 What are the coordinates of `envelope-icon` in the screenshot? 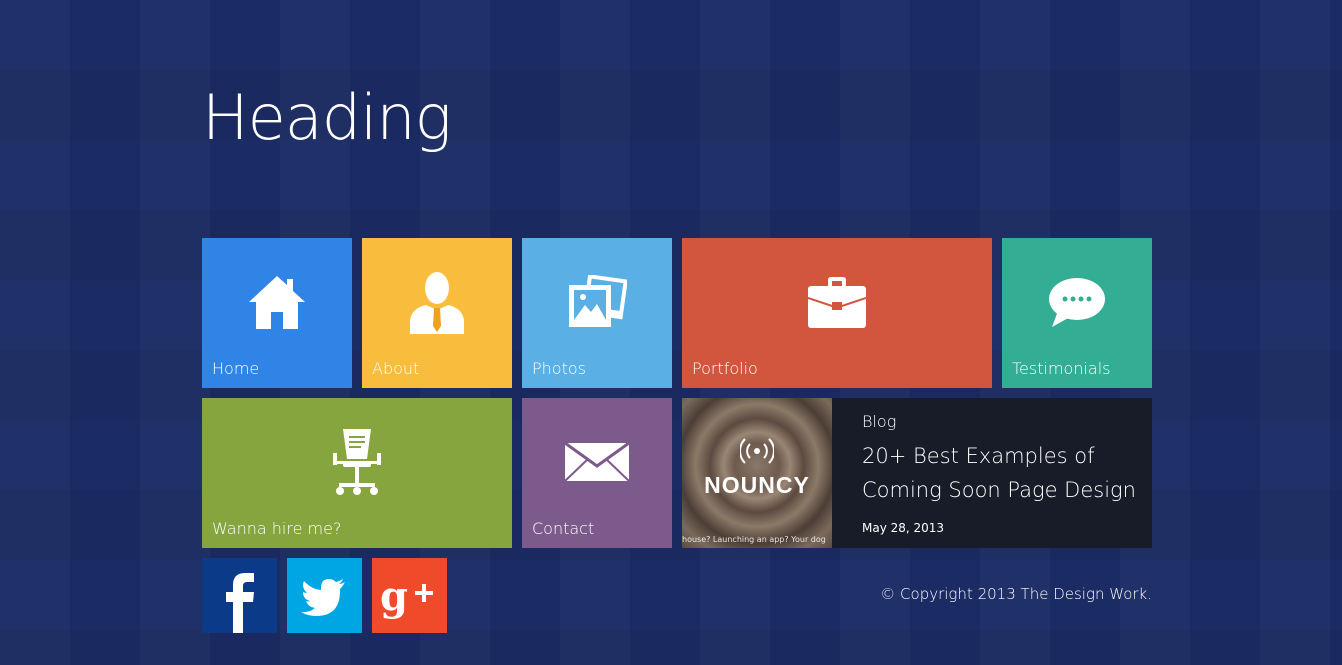 It's located at (597, 463).